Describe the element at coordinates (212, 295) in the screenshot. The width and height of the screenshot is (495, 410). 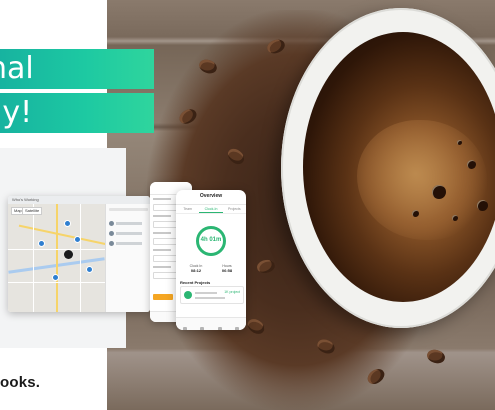
I see `project-card: 1K project` at that location.